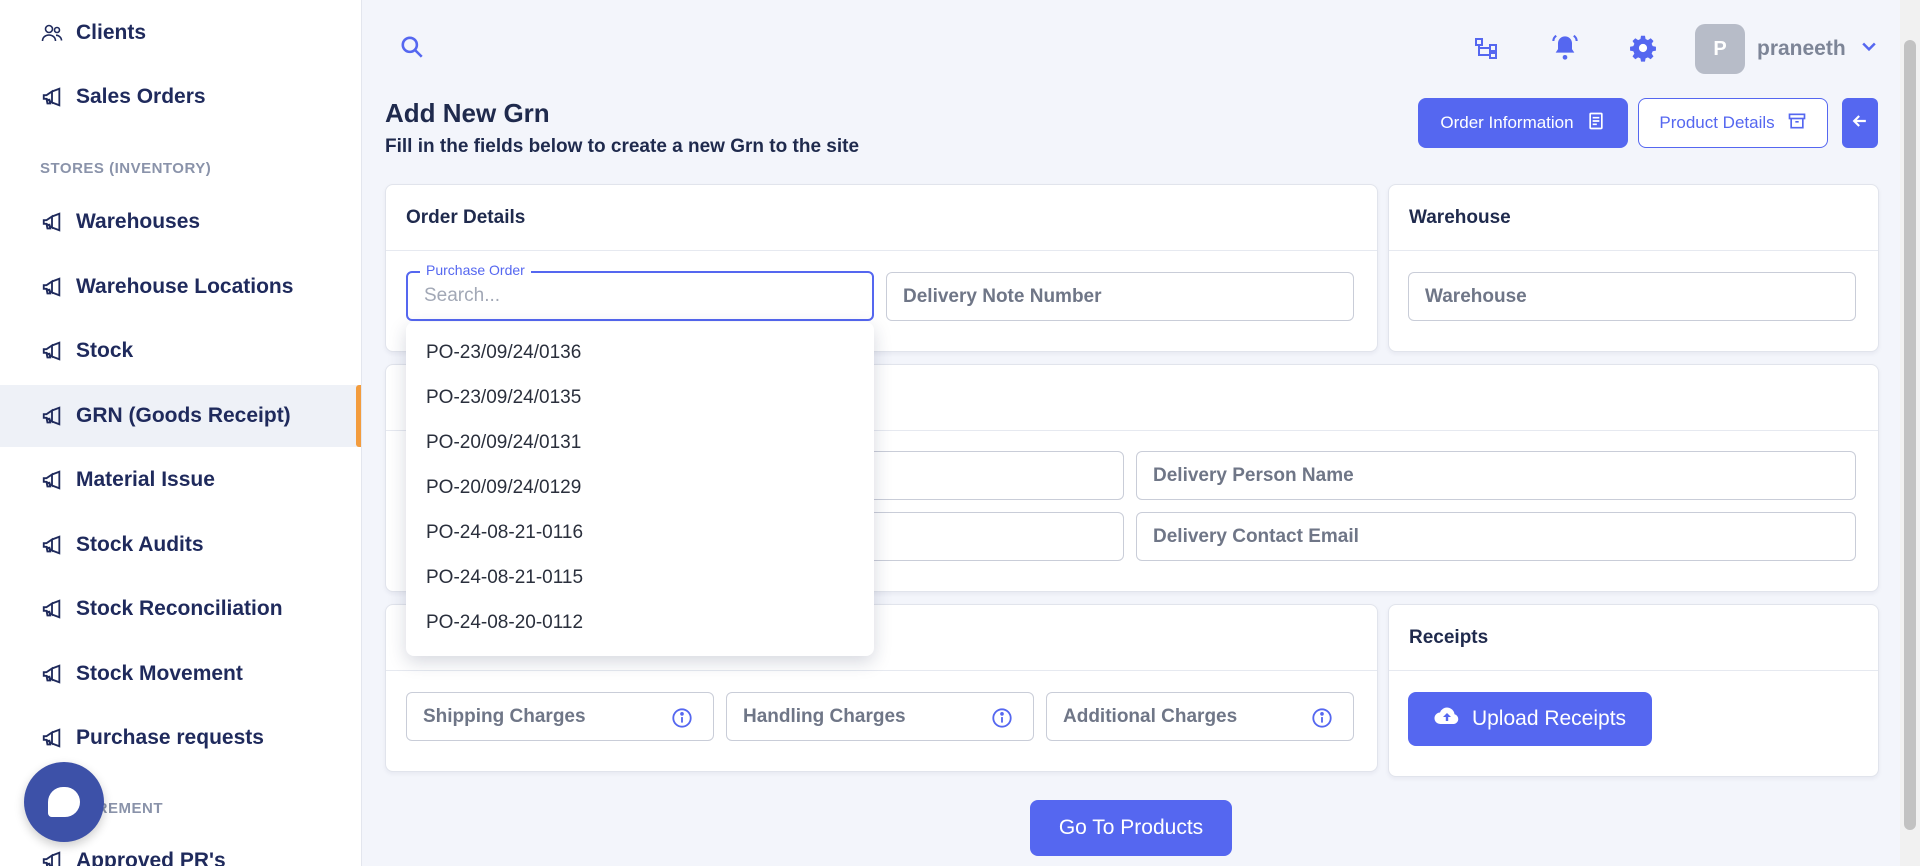  Describe the element at coordinates (1496, 536) in the screenshot. I see `delivery-contact-email-field: Delivery Contact Email` at that location.